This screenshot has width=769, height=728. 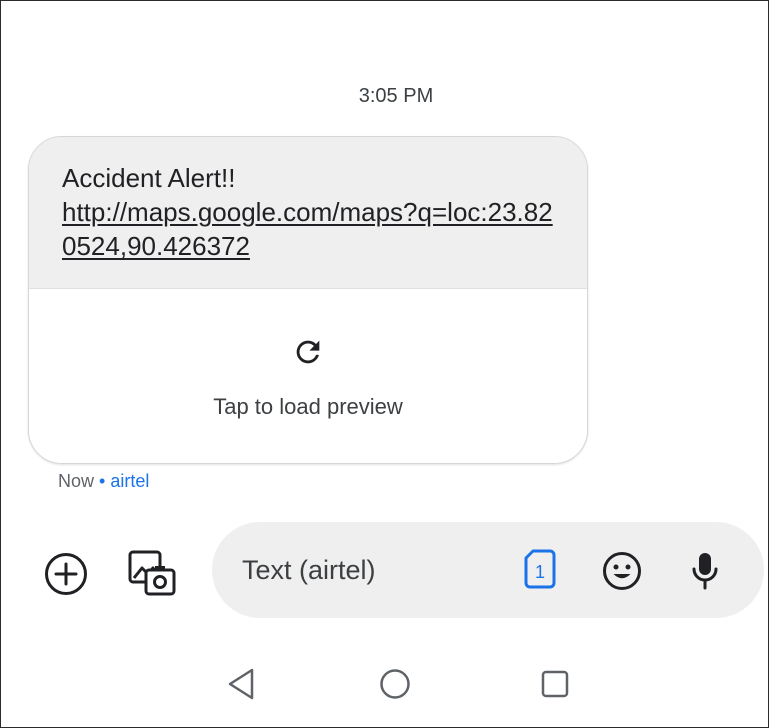 I want to click on home-circle-icon, so click(x=395, y=684).